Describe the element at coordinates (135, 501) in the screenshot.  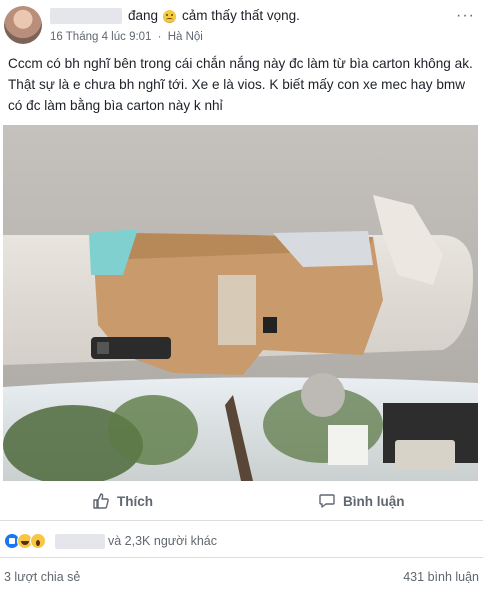
I see `like-label: Thích` at that location.